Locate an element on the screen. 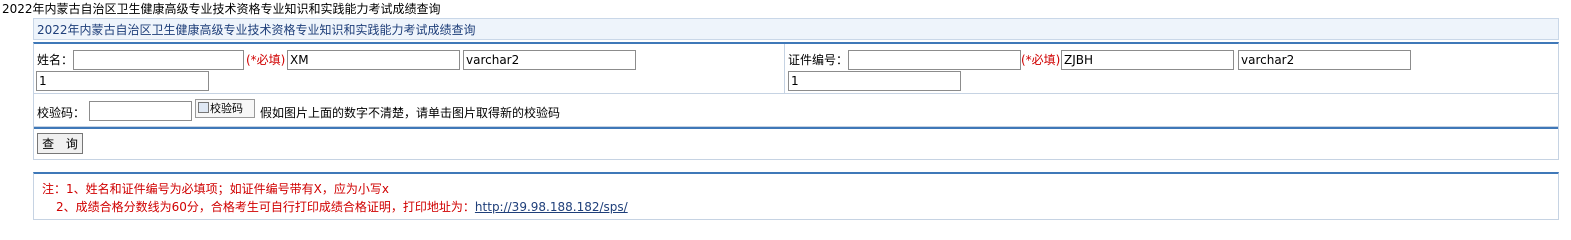  name-field-code-input is located at coordinates (373, 60).